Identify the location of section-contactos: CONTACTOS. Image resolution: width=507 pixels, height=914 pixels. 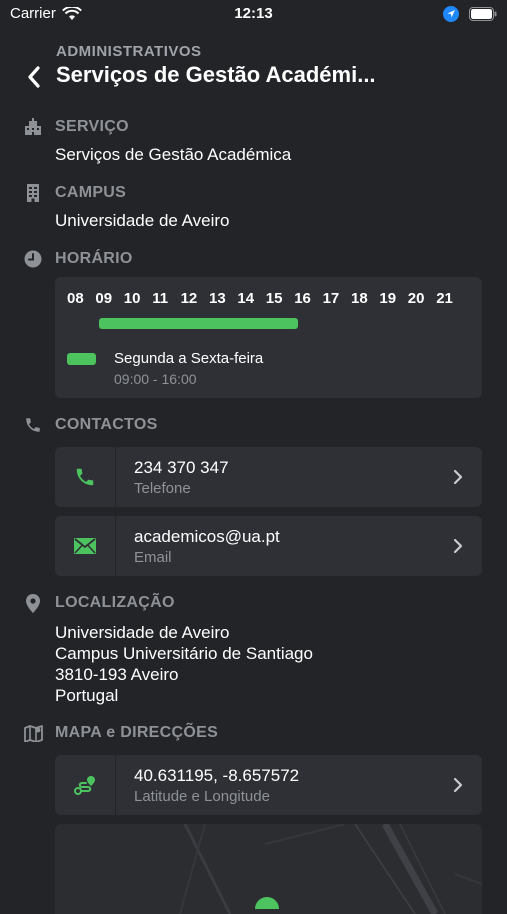
(90, 425).